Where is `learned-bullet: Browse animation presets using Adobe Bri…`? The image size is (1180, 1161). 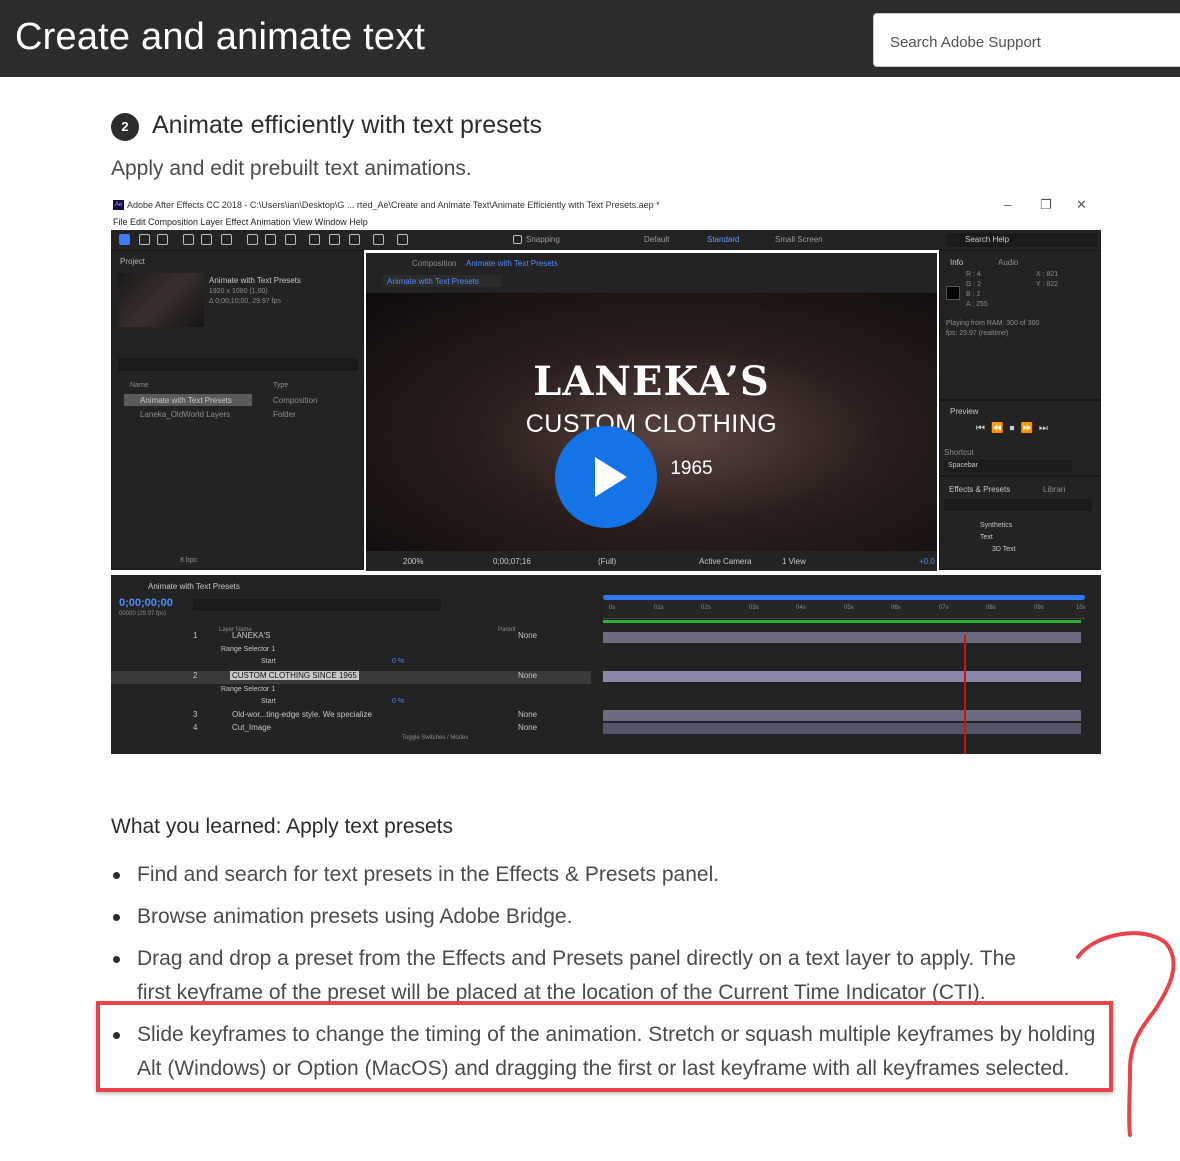
learned-bullet: Browse animation presets using Adobe Bri… is located at coordinates (611, 917).